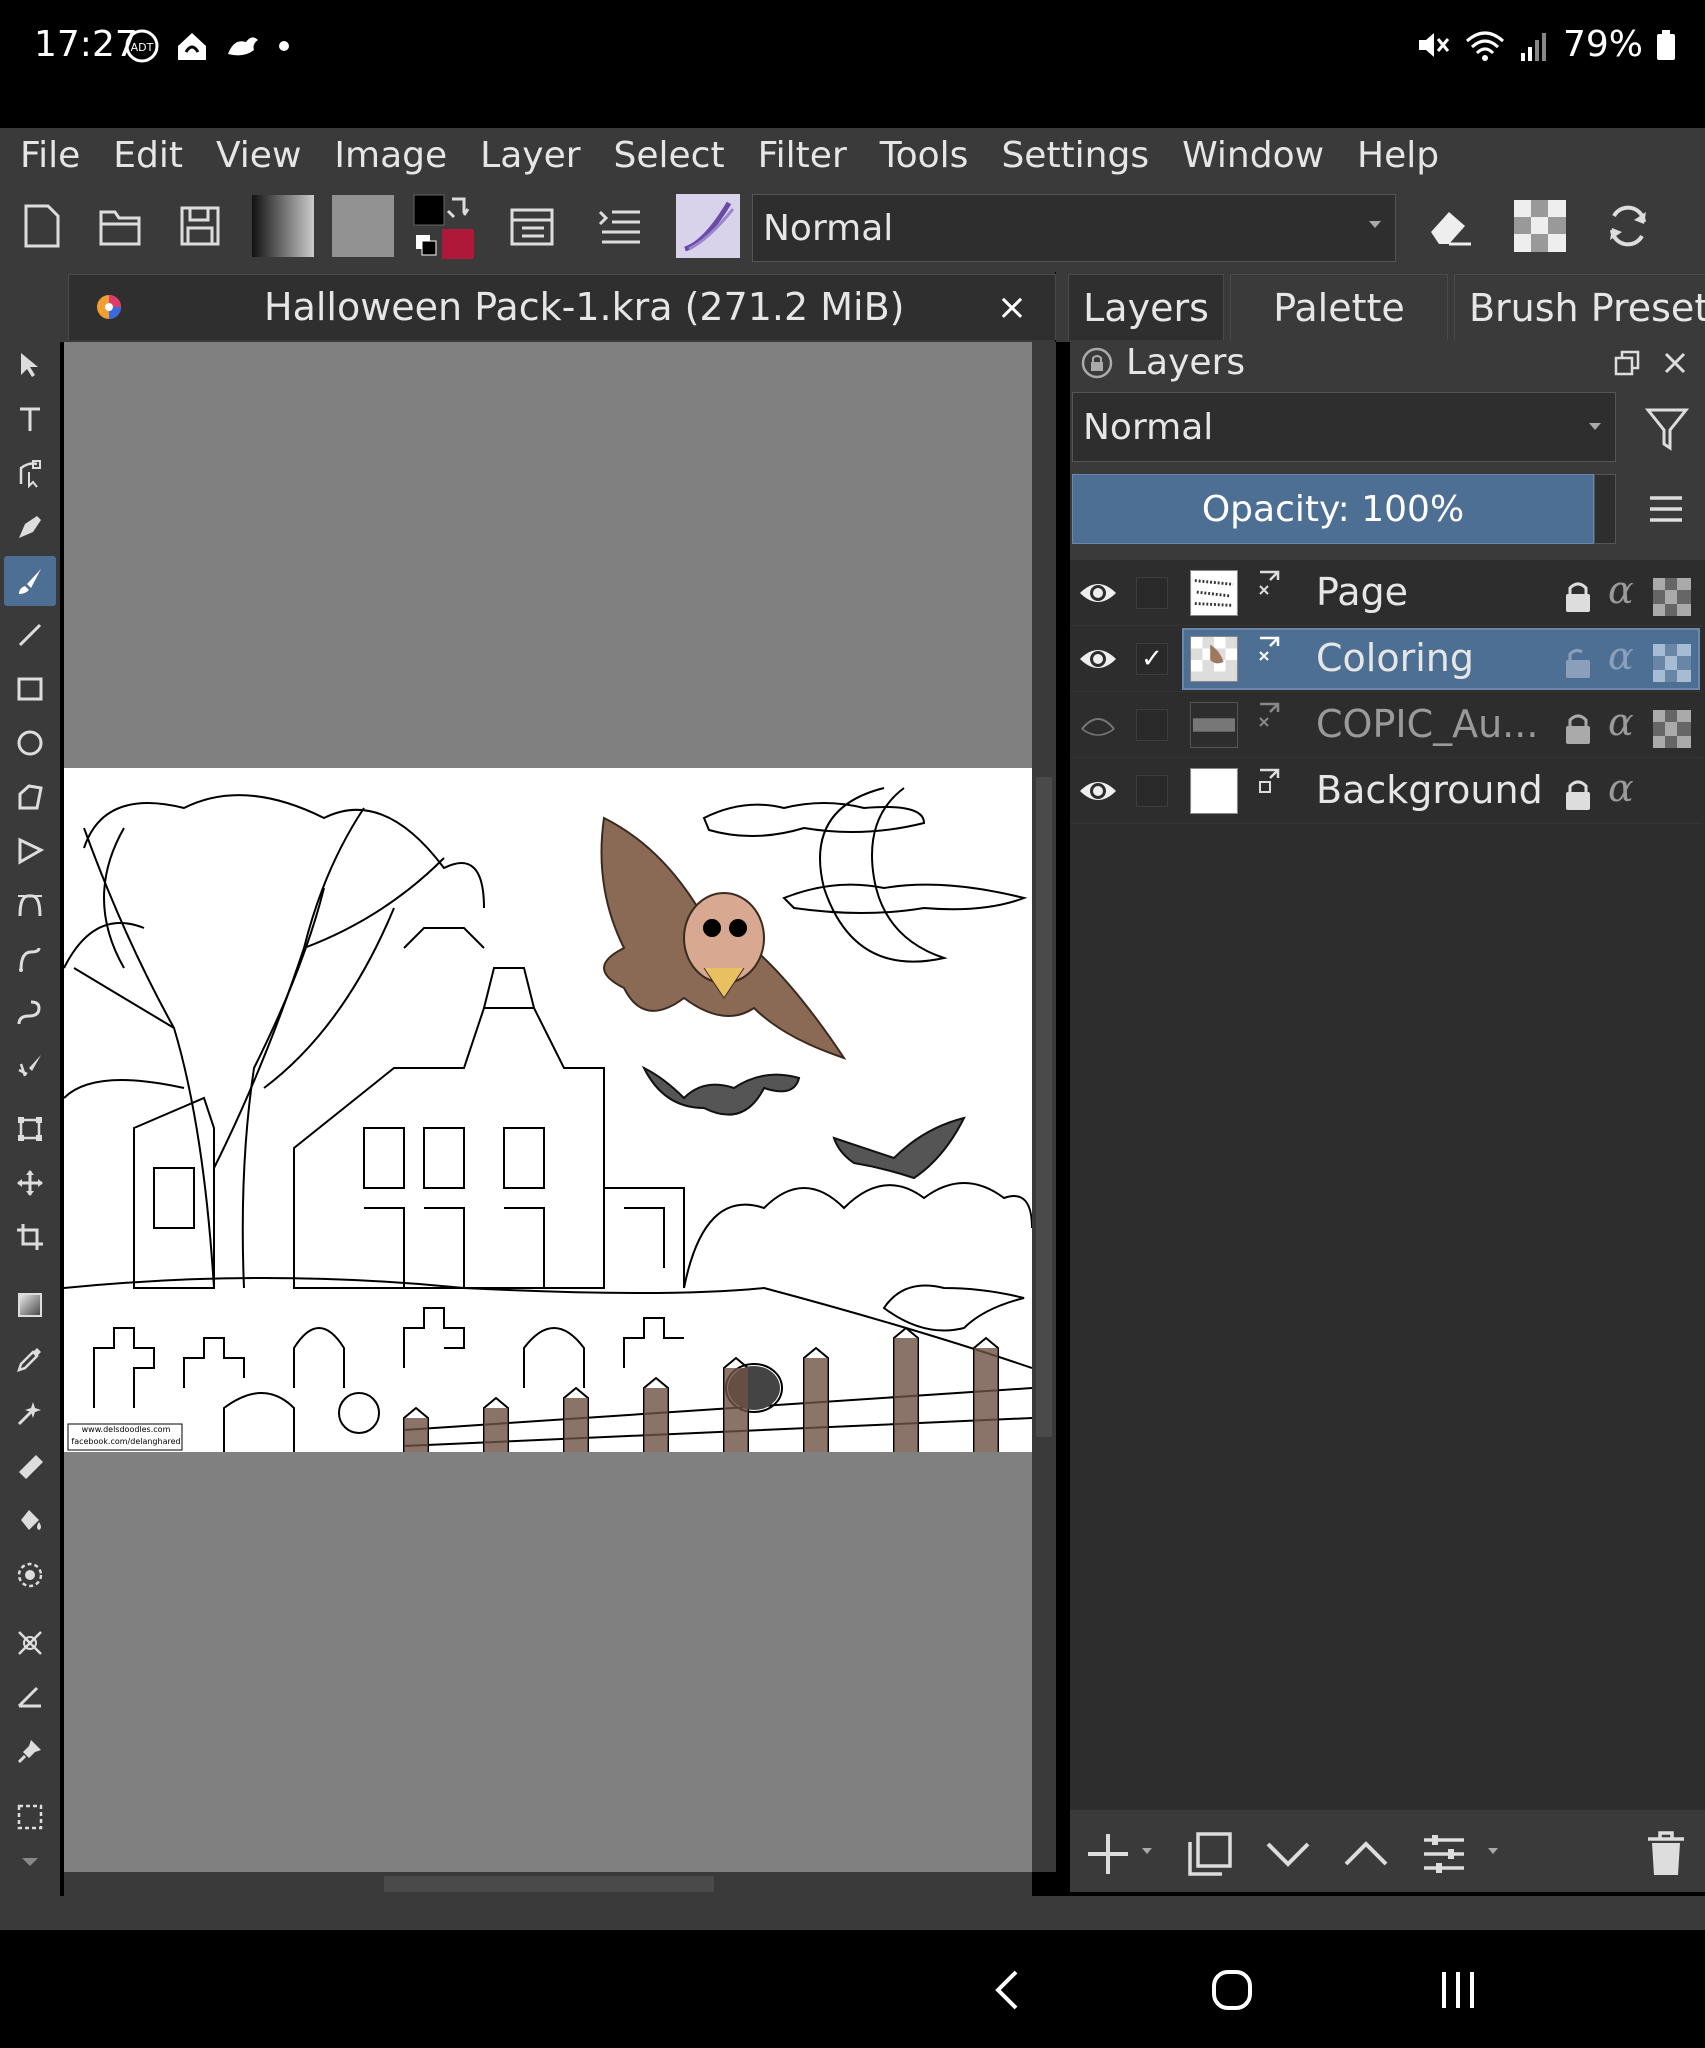 The image size is (1705, 2048). What do you see at coordinates (562, 307) in the screenshot?
I see `document-tab: Halloween Pack-1.kra (271.2 MiB) ×` at bounding box center [562, 307].